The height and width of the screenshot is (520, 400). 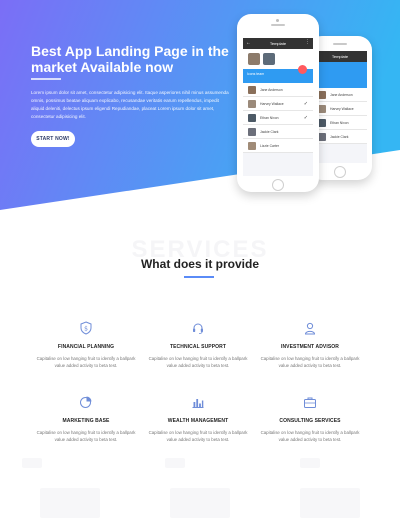 What do you see at coordinates (256, 74) in the screenshot?
I see `band-text: Icons team` at bounding box center [256, 74].